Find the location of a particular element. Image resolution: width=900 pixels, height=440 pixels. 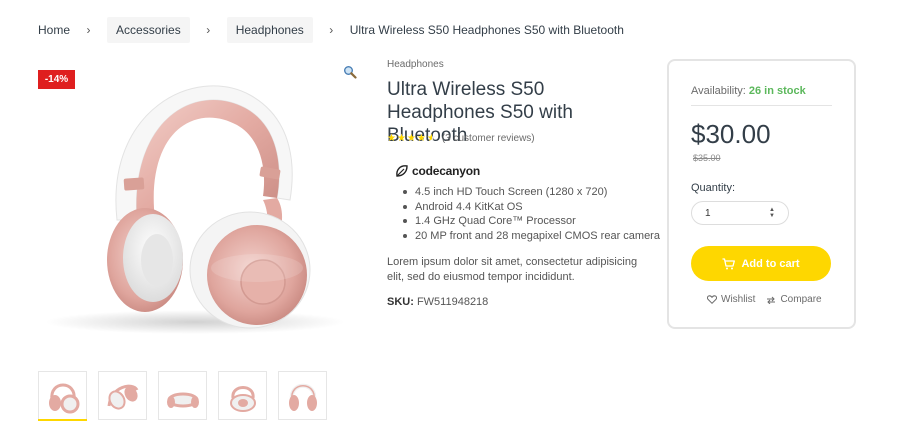

product-category-link: Headphones is located at coordinates (415, 64).